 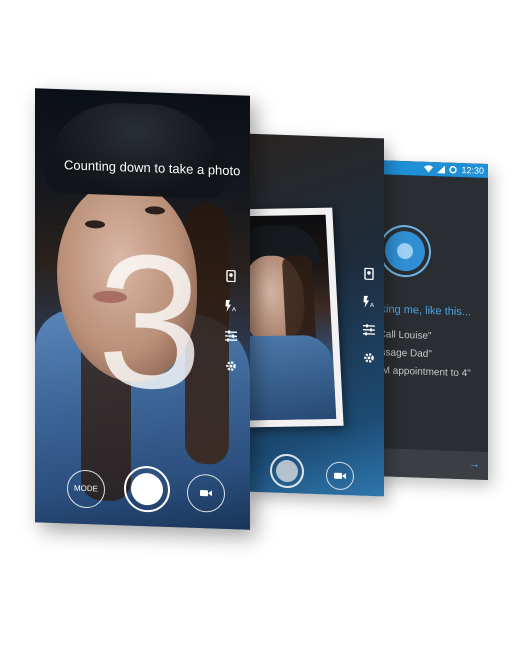 I want to click on countdown-number: 3, so click(x=150, y=322).